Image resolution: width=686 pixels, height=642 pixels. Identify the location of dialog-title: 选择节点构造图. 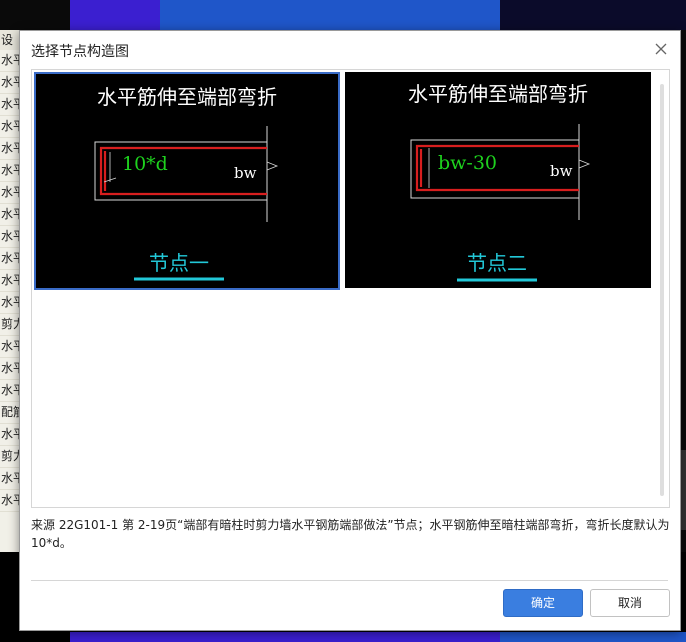
(80, 52).